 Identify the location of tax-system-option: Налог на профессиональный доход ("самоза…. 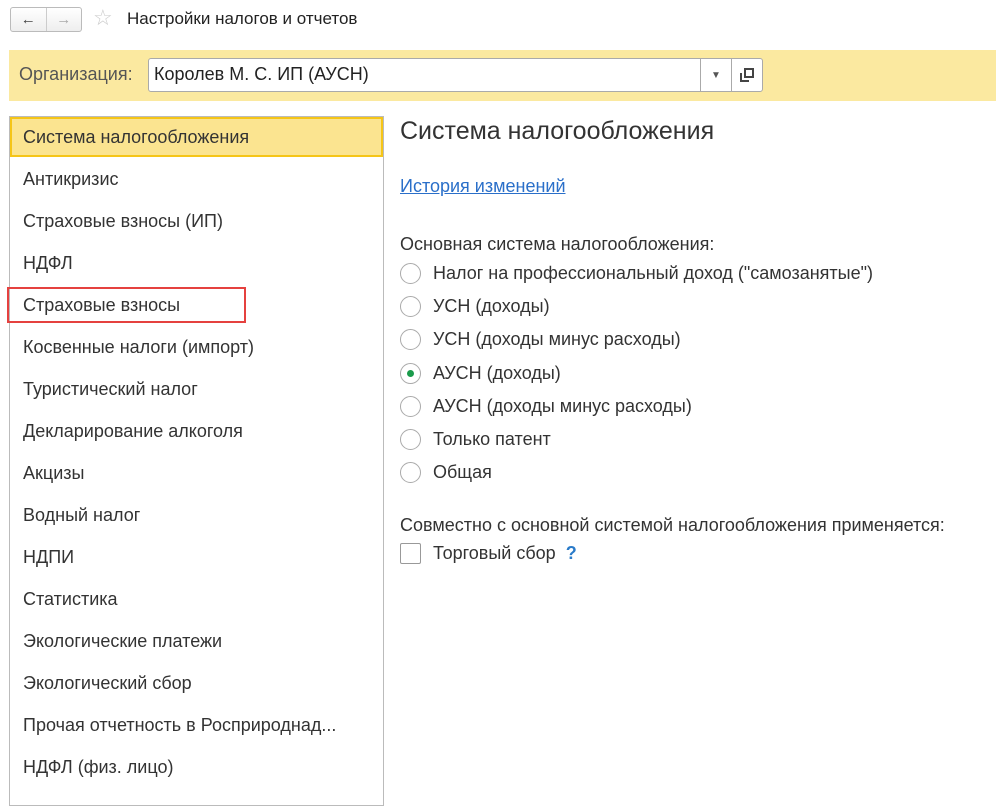
(636, 273).